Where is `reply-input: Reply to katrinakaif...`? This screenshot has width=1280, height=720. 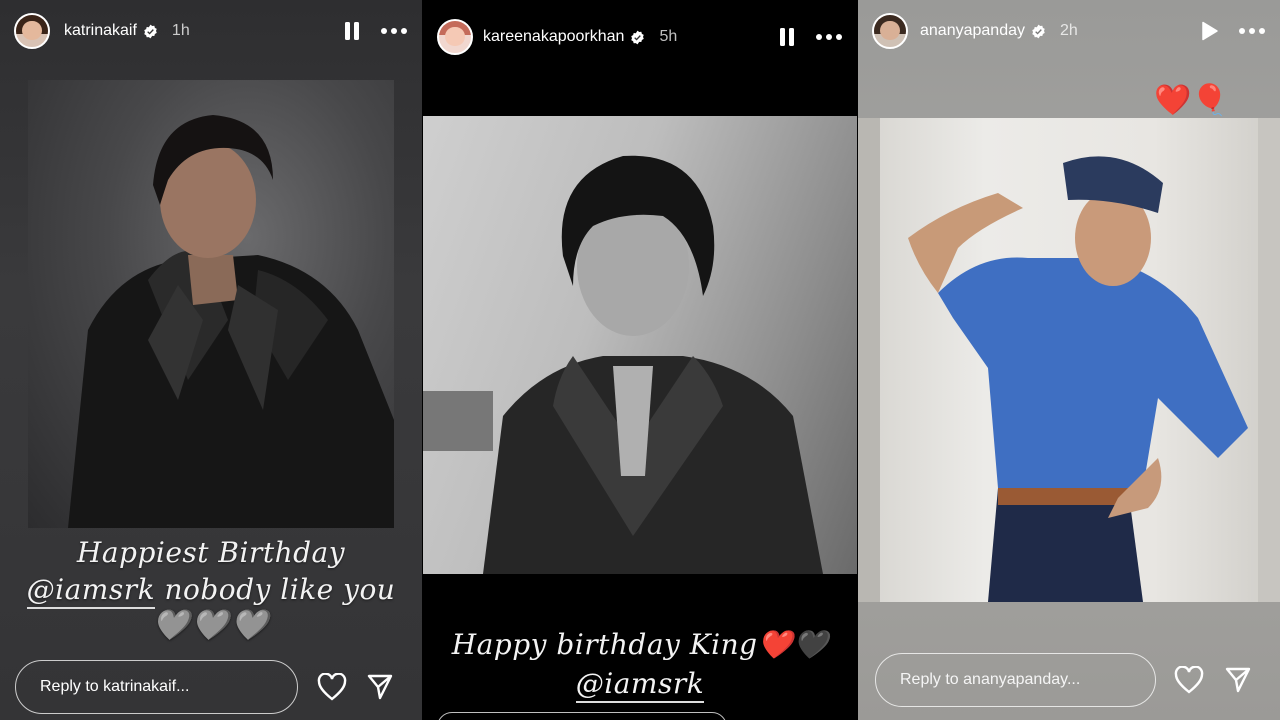
reply-input: Reply to katrinakaif... is located at coordinates (156, 687).